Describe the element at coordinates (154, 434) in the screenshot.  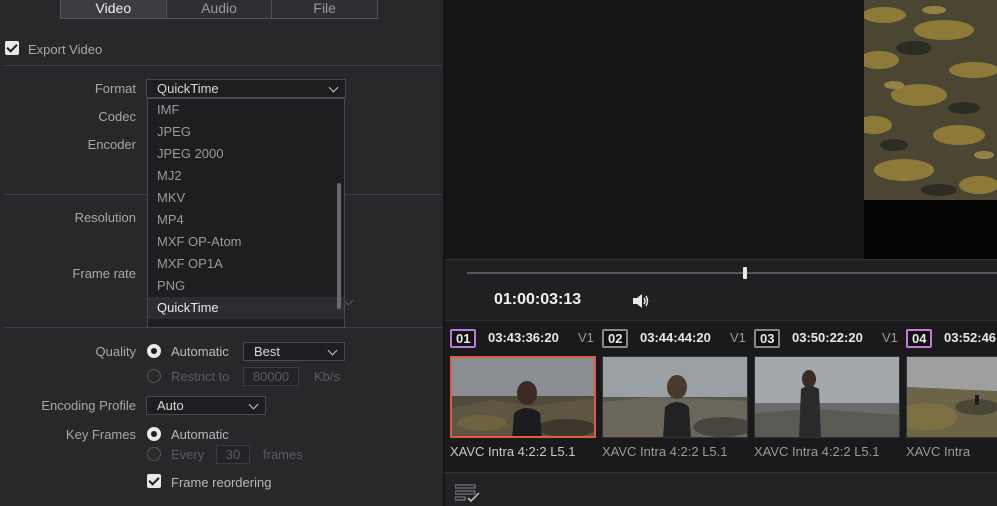
I see `key-frames-automatic-radio` at that location.